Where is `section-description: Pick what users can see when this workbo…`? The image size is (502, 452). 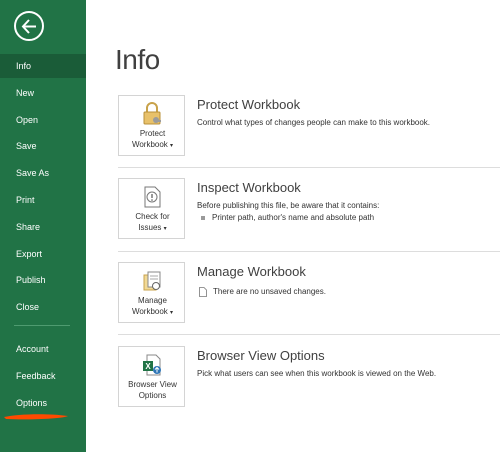
section-description: Pick what users can see when this workbo… is located at coordinates (317, 373).